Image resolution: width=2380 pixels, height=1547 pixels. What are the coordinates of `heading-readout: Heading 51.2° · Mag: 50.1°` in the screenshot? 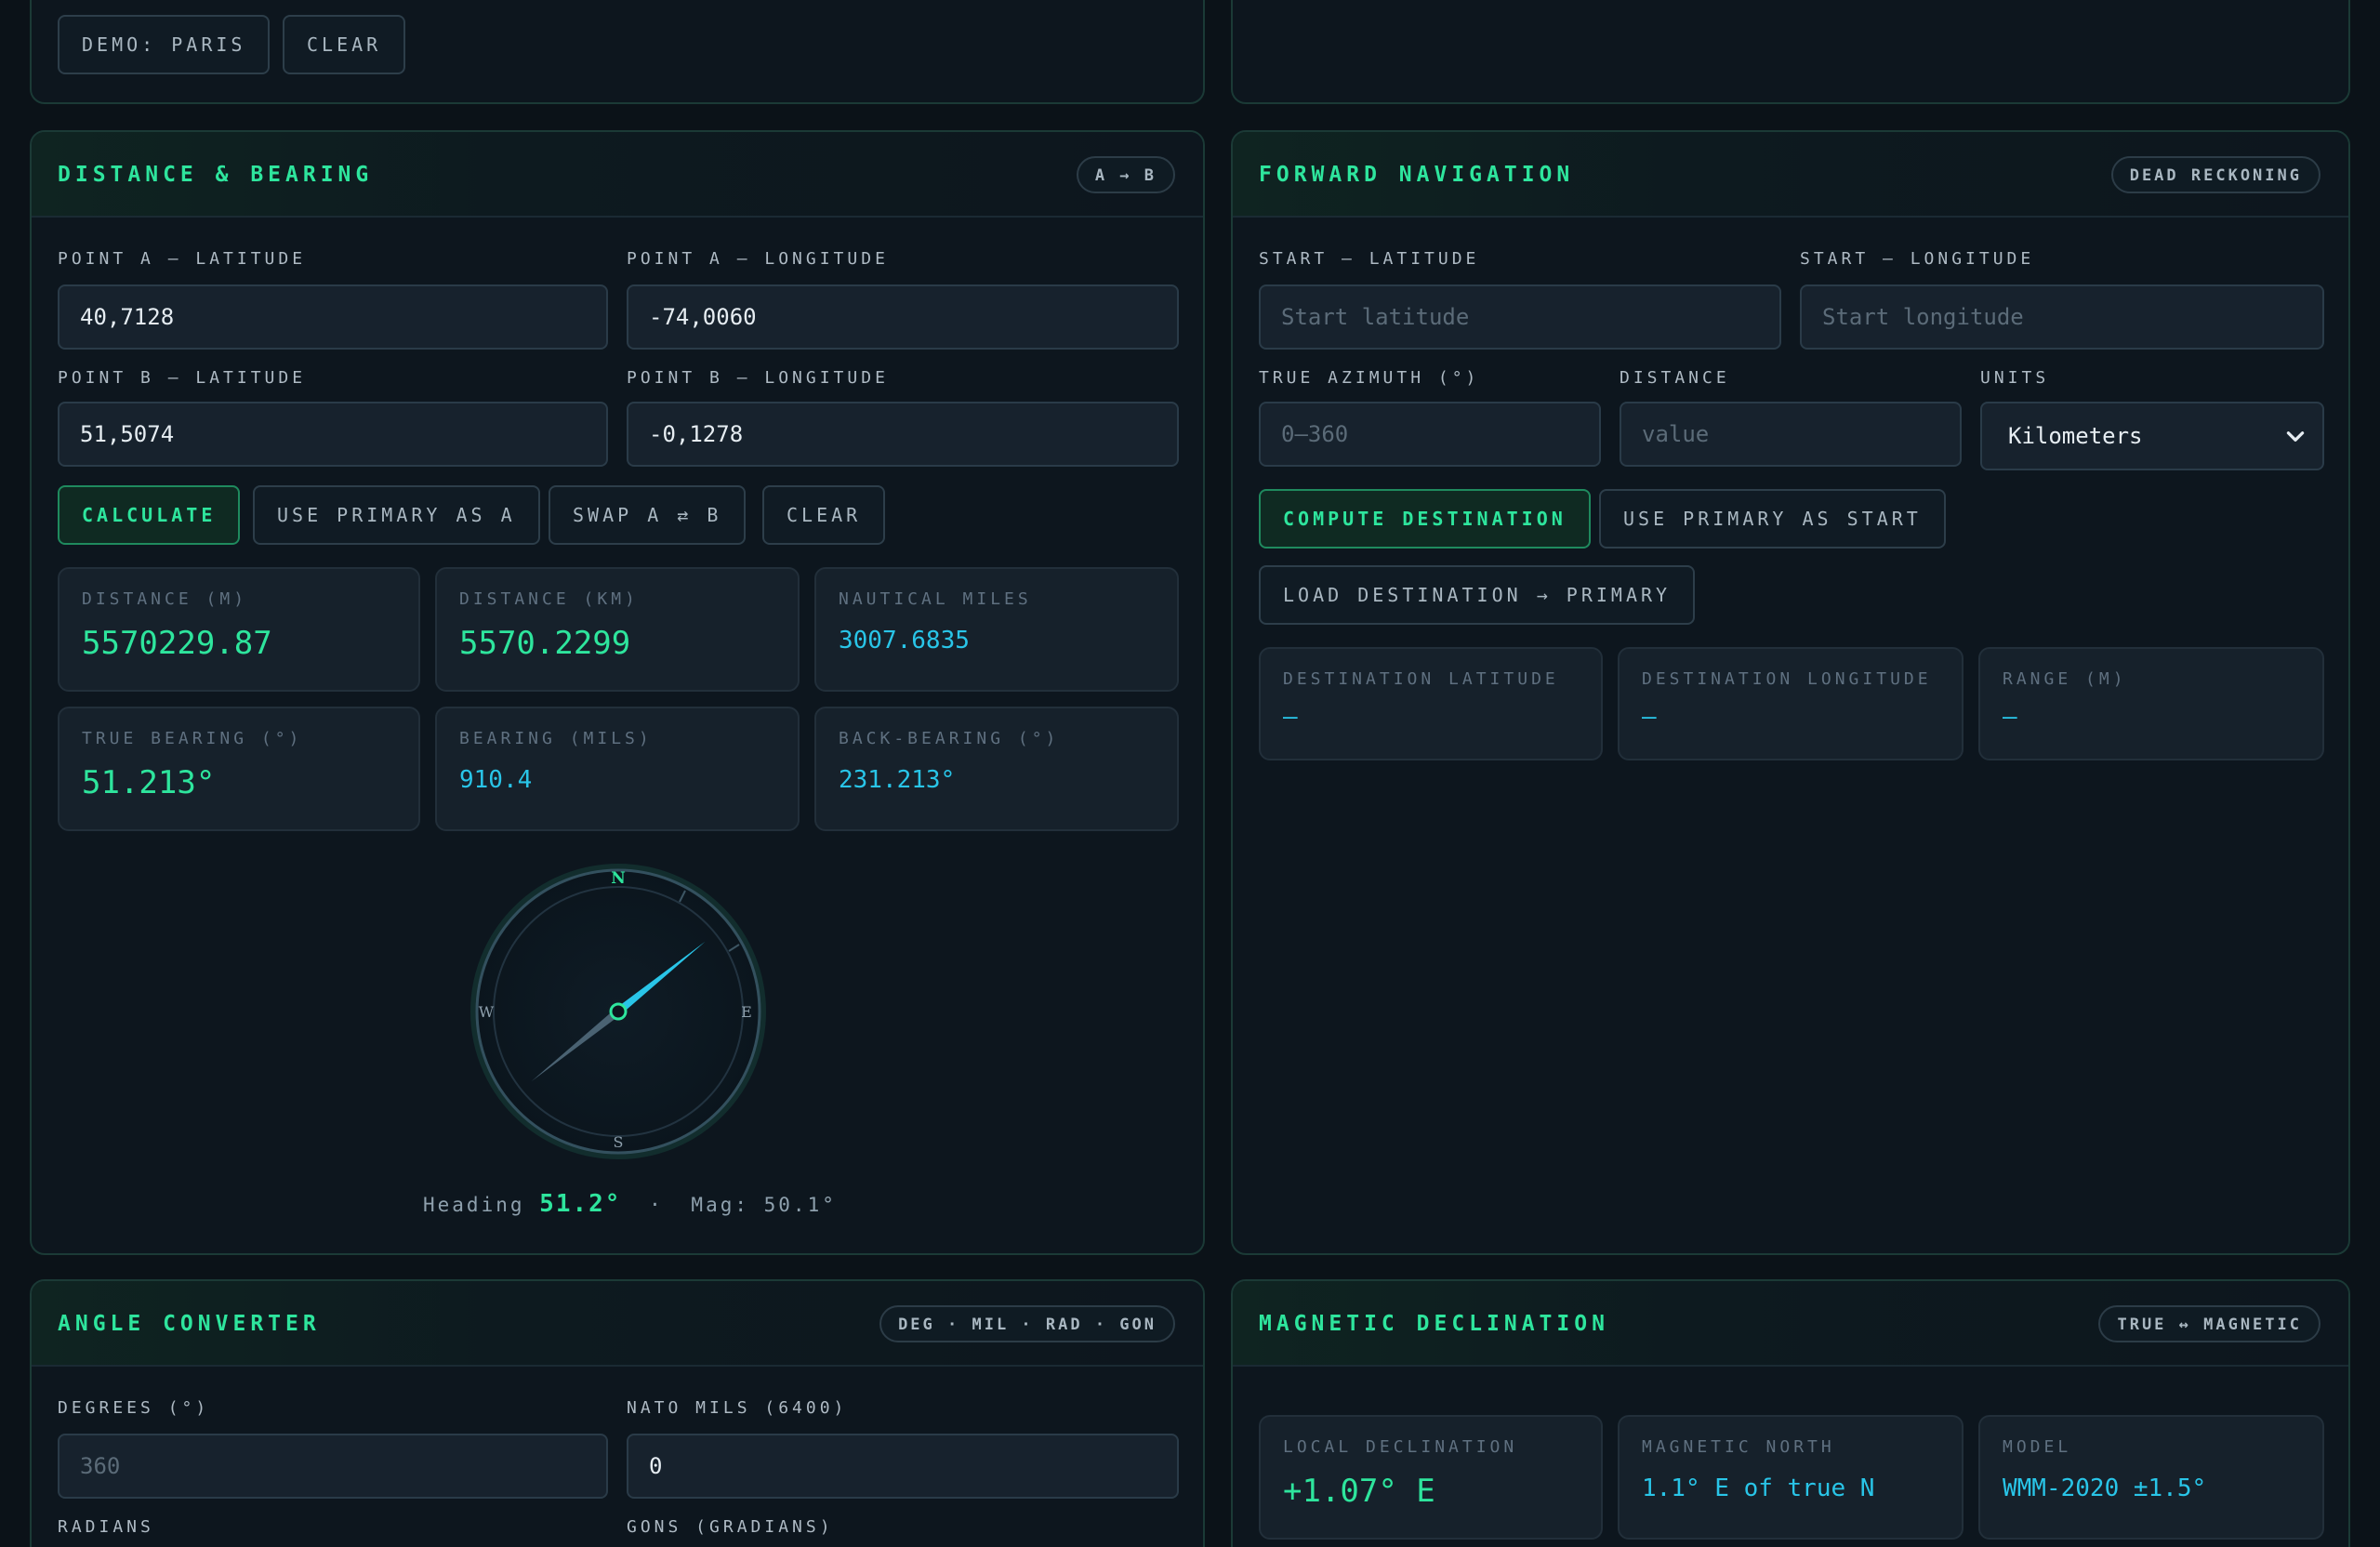 It's located at (630, 1204).